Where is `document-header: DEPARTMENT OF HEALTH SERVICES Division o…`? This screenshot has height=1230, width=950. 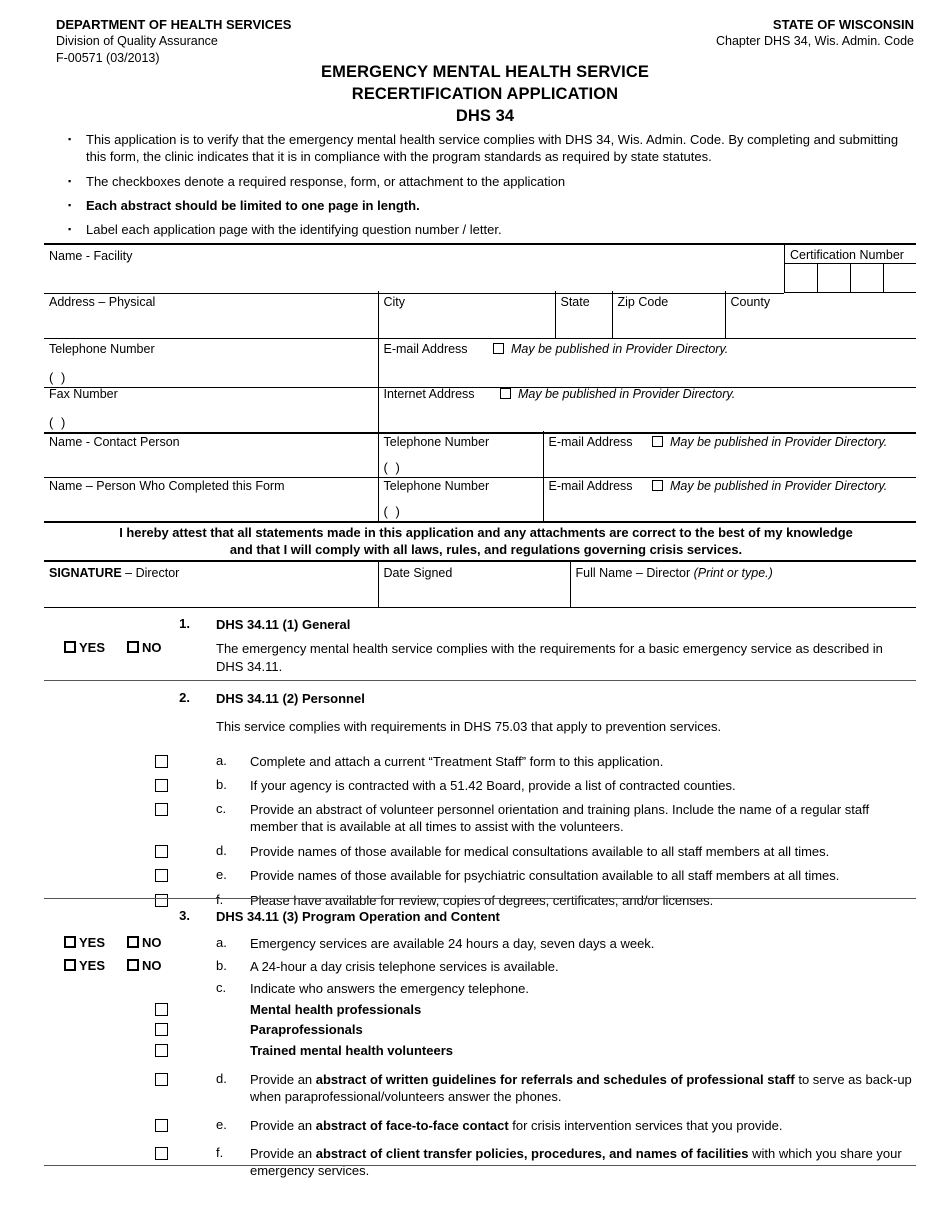
document-header: DEPARTMENT OF HEALTH SERVICES Division o… is located at coordinates (485, 41).